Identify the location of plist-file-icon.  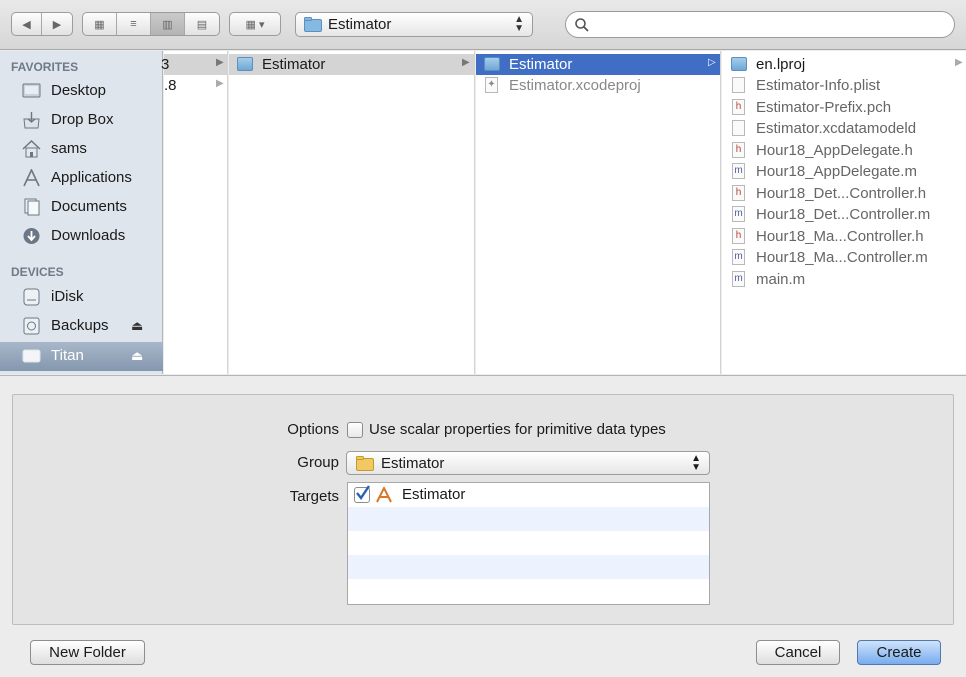
(738, 85).